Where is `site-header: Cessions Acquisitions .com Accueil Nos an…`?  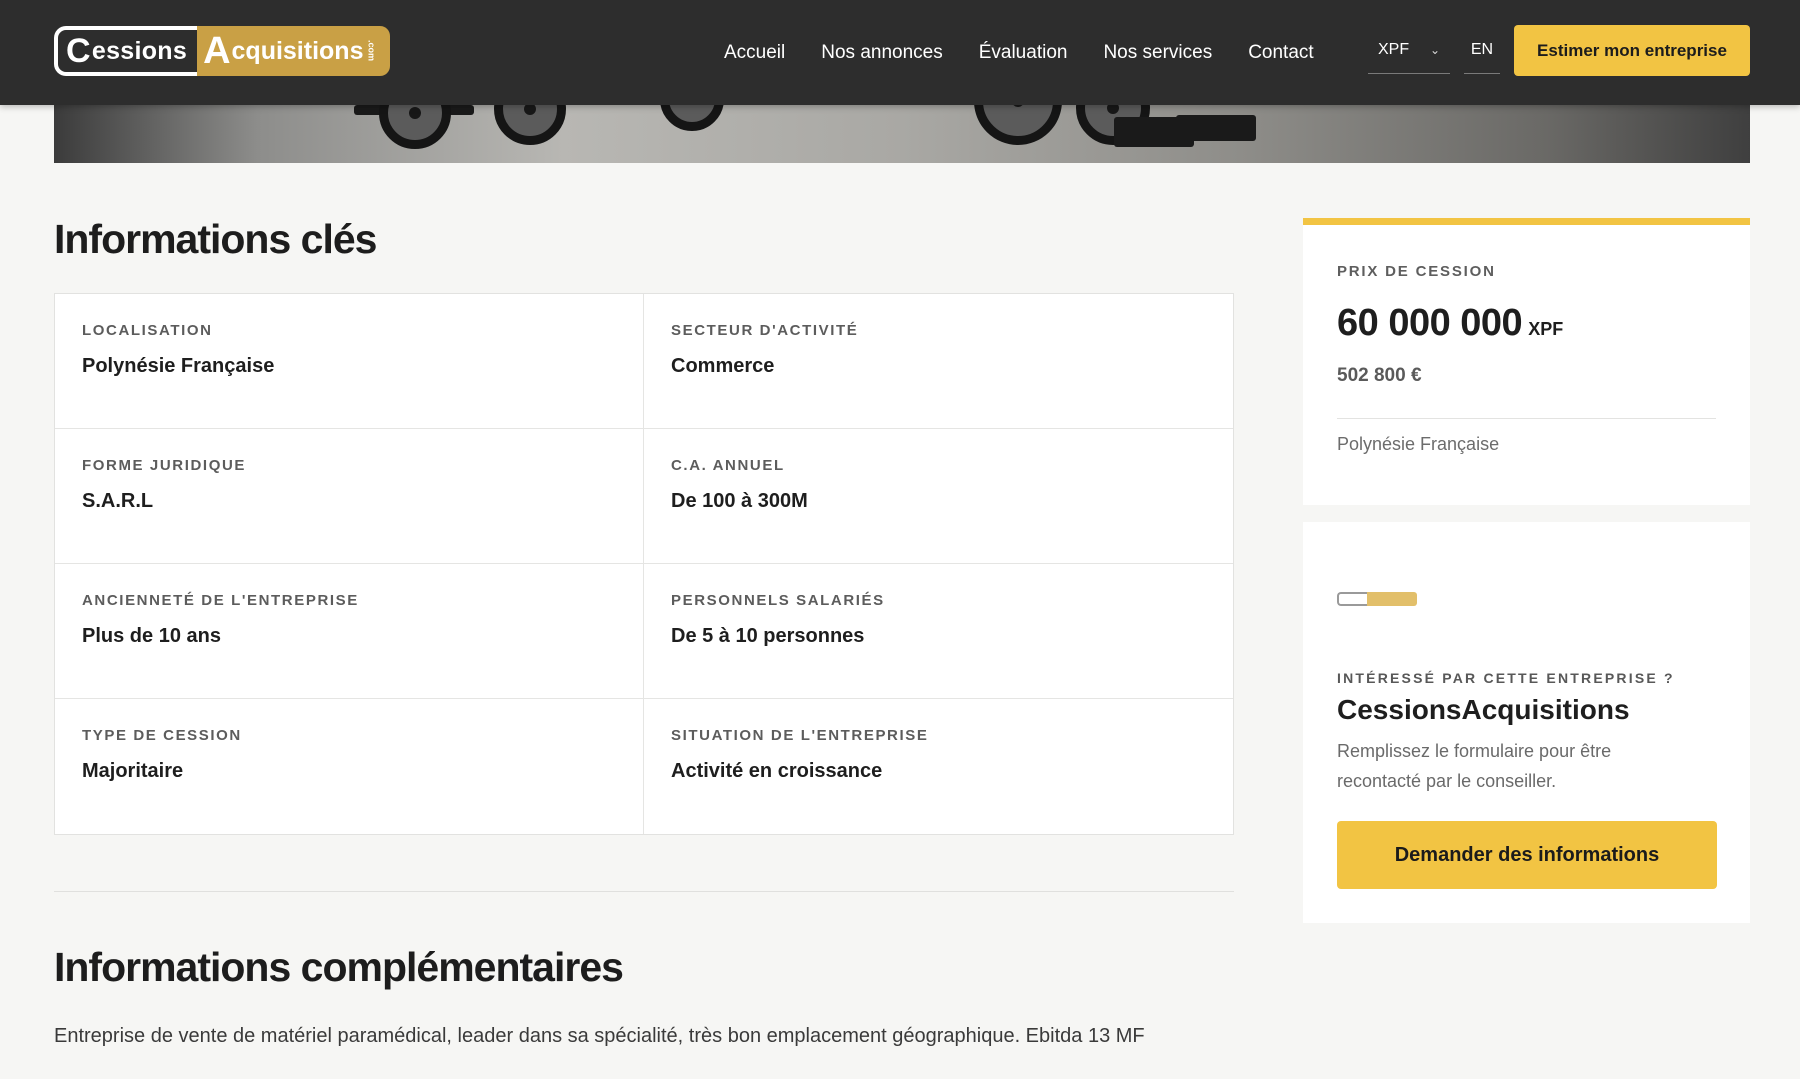 site-header: Cessions Acquisitions .com Accueil Nos an… is located at coordinates (900, 52).